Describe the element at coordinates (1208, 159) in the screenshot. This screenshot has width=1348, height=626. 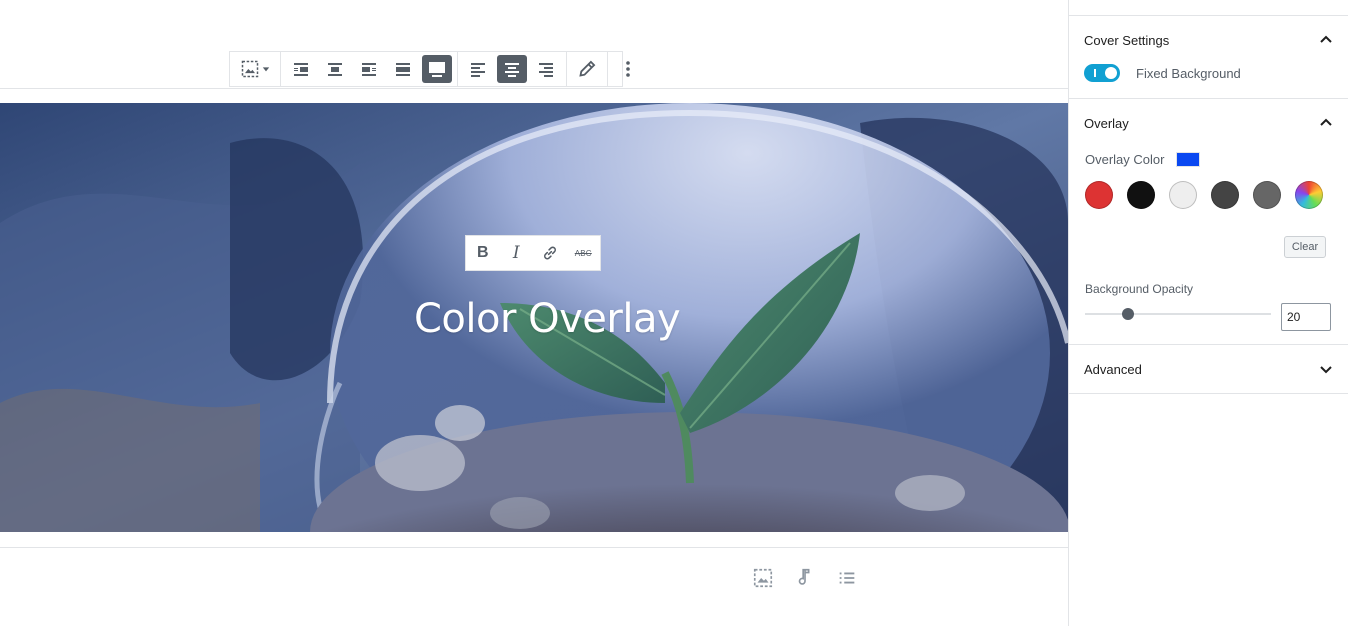
I see `overlay-color-row: Overlay Color` at that location.